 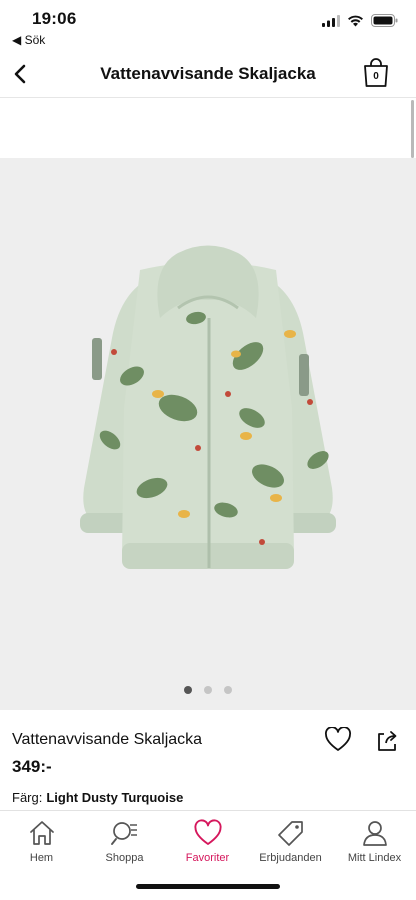 I want to click on color-row: Färg: Light Dusty Turquoise, so click(x=97, y=797).